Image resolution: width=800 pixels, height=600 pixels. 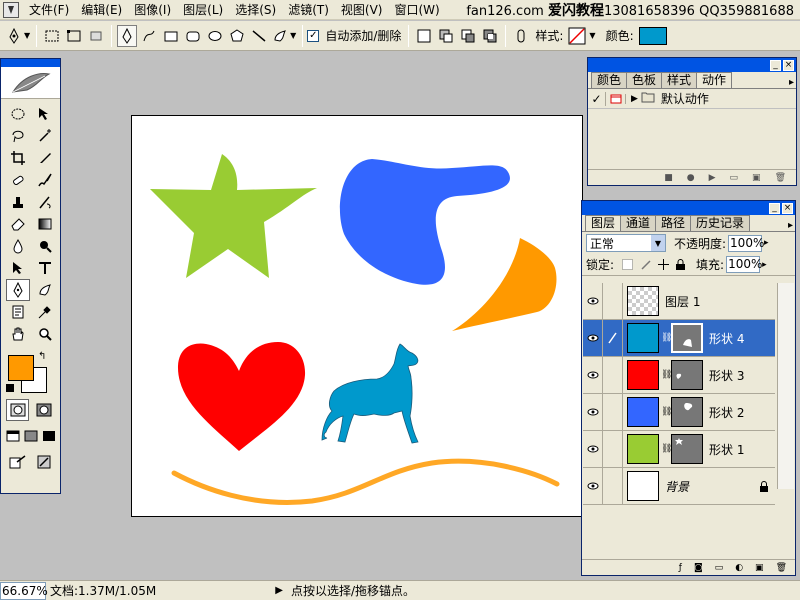 I want to click on orange-stroke-path, so click(x=365, y=481).